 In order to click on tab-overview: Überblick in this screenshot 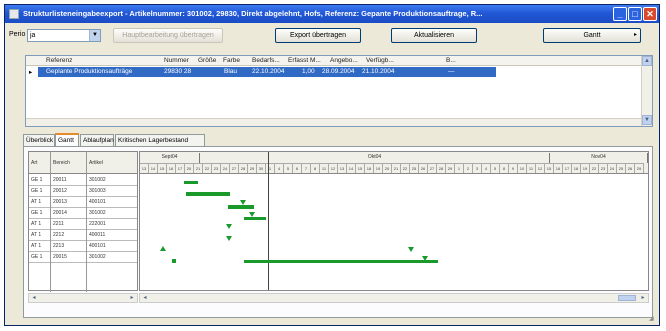, I will do `click(39, 140)`.